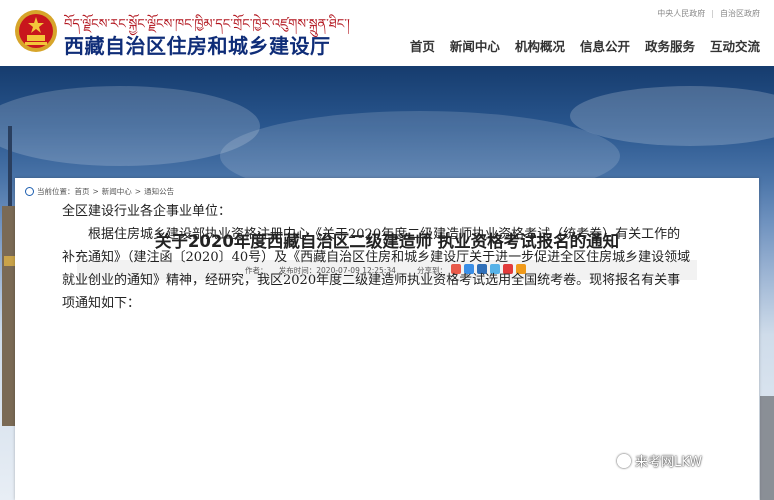 The height and width of the screenshot is (500, 774). I want to click on breadcrumb: 当前位置： 首页 > 新闻中心 > 通知公告, so click(99, 191).